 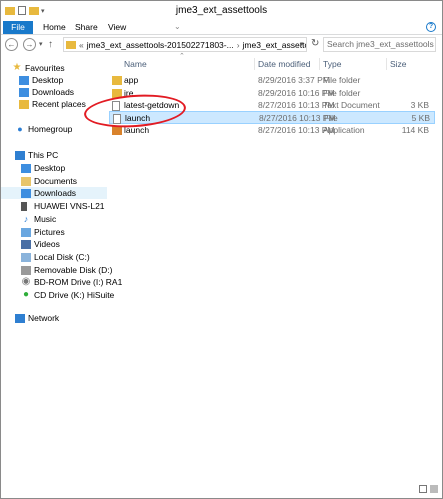 I want to click on arrow-right-icon: →, so click(x=29, y=44).